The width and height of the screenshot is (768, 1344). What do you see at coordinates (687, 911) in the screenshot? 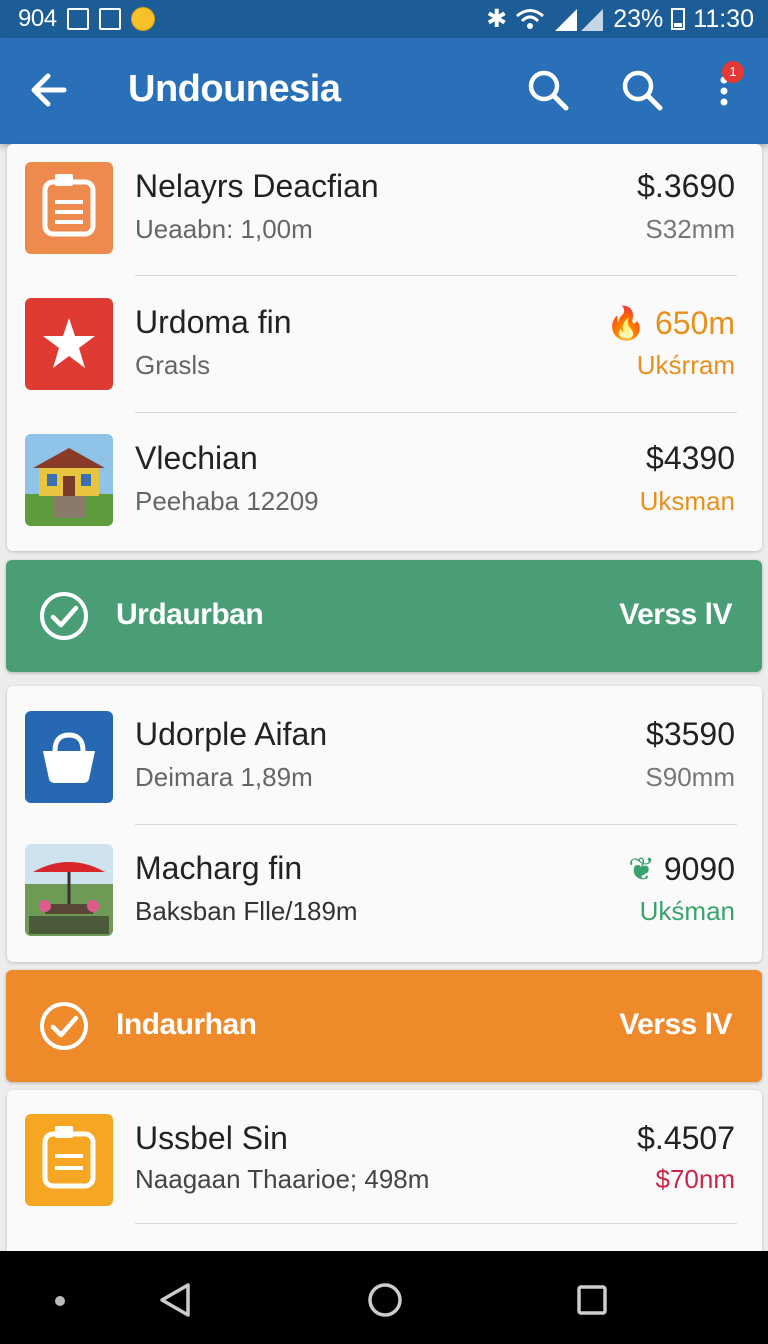
I see `item-unit: Ukśman` at bounding box center [687, 911].